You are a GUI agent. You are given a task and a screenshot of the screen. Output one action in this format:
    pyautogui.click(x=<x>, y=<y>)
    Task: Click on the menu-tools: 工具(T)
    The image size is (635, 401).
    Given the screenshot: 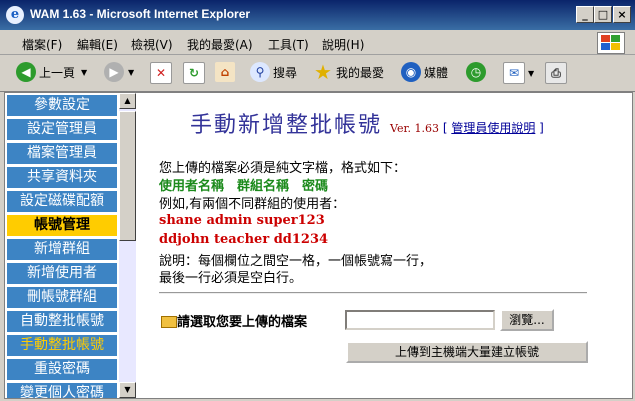 What is the action you would take?
    pyautogui.click(x=288, y=44)
    